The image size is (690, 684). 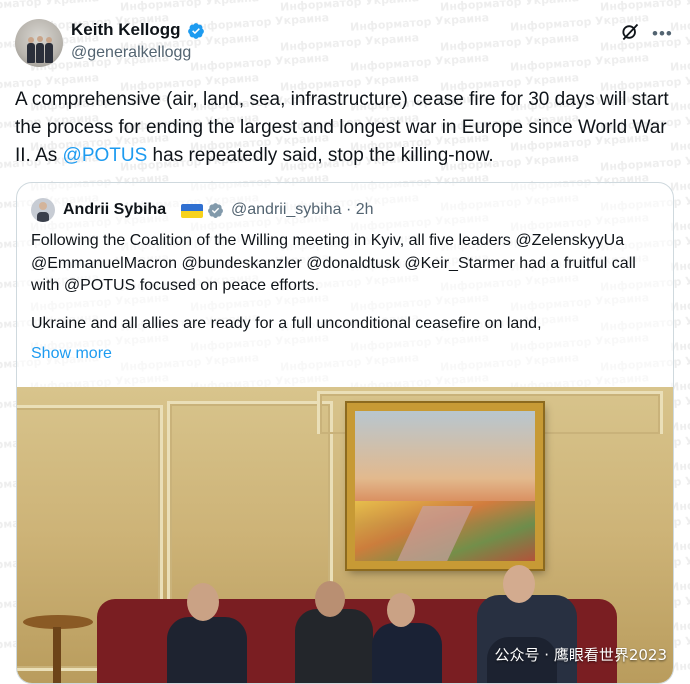 I want to click on quoted-meta: @andrii_sybiha · 2h, so click(x=302, y=210).